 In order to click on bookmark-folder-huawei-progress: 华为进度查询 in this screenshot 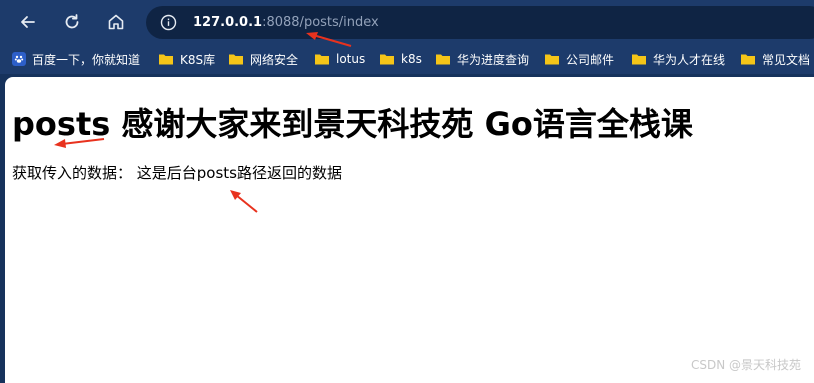, I will do `click(482, 59)`.